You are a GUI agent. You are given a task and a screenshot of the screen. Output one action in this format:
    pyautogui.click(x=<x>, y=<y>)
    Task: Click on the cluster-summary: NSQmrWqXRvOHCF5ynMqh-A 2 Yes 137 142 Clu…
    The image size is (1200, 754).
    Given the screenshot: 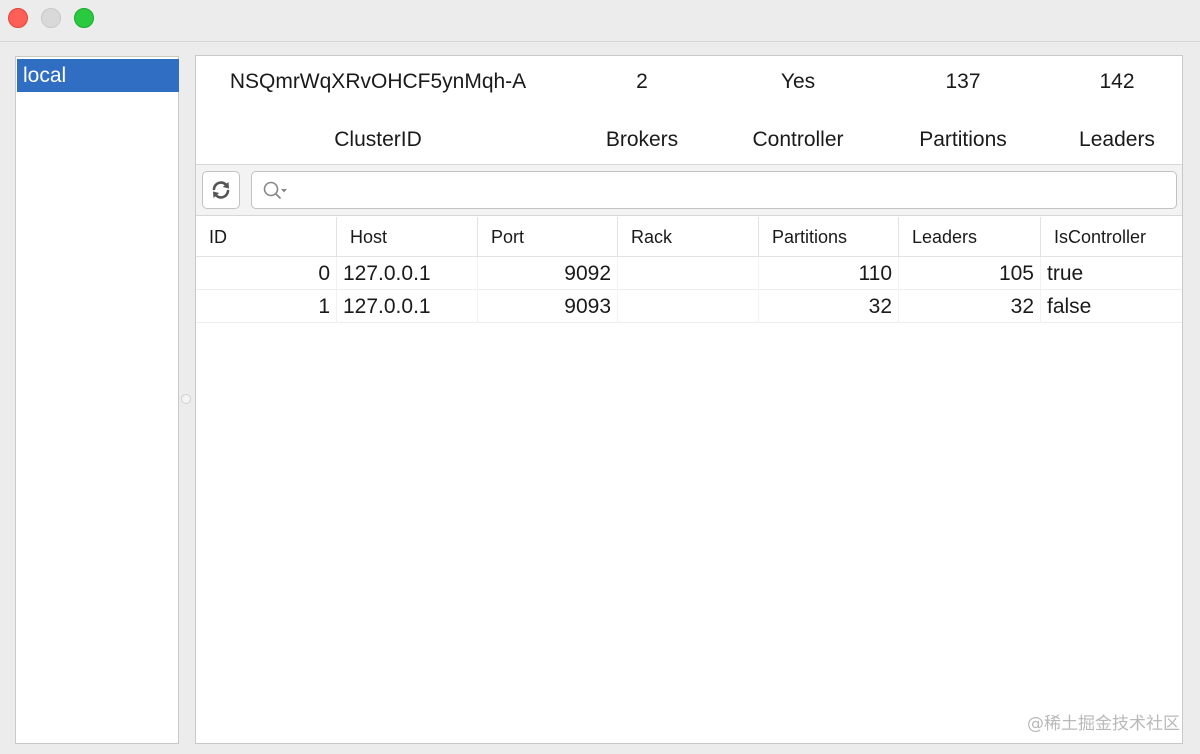 What is the action you would take?
    pyautogui.click(x=689, y=110)
    